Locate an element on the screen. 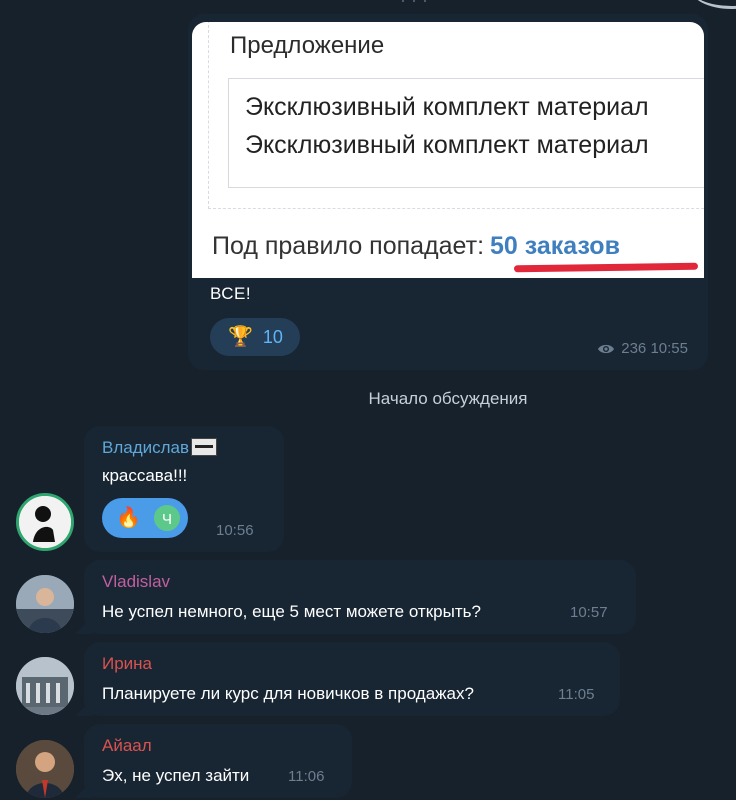  comment-bubble: Владислав крассава!!! 🔥 Ч 10:56 is located at coordinates (184, 489).